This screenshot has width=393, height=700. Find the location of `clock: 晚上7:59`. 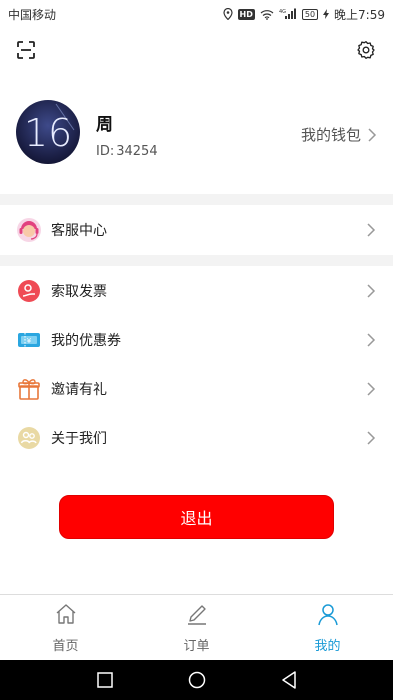

clock: 晚上7:59 is located at coordinates (359, 14).